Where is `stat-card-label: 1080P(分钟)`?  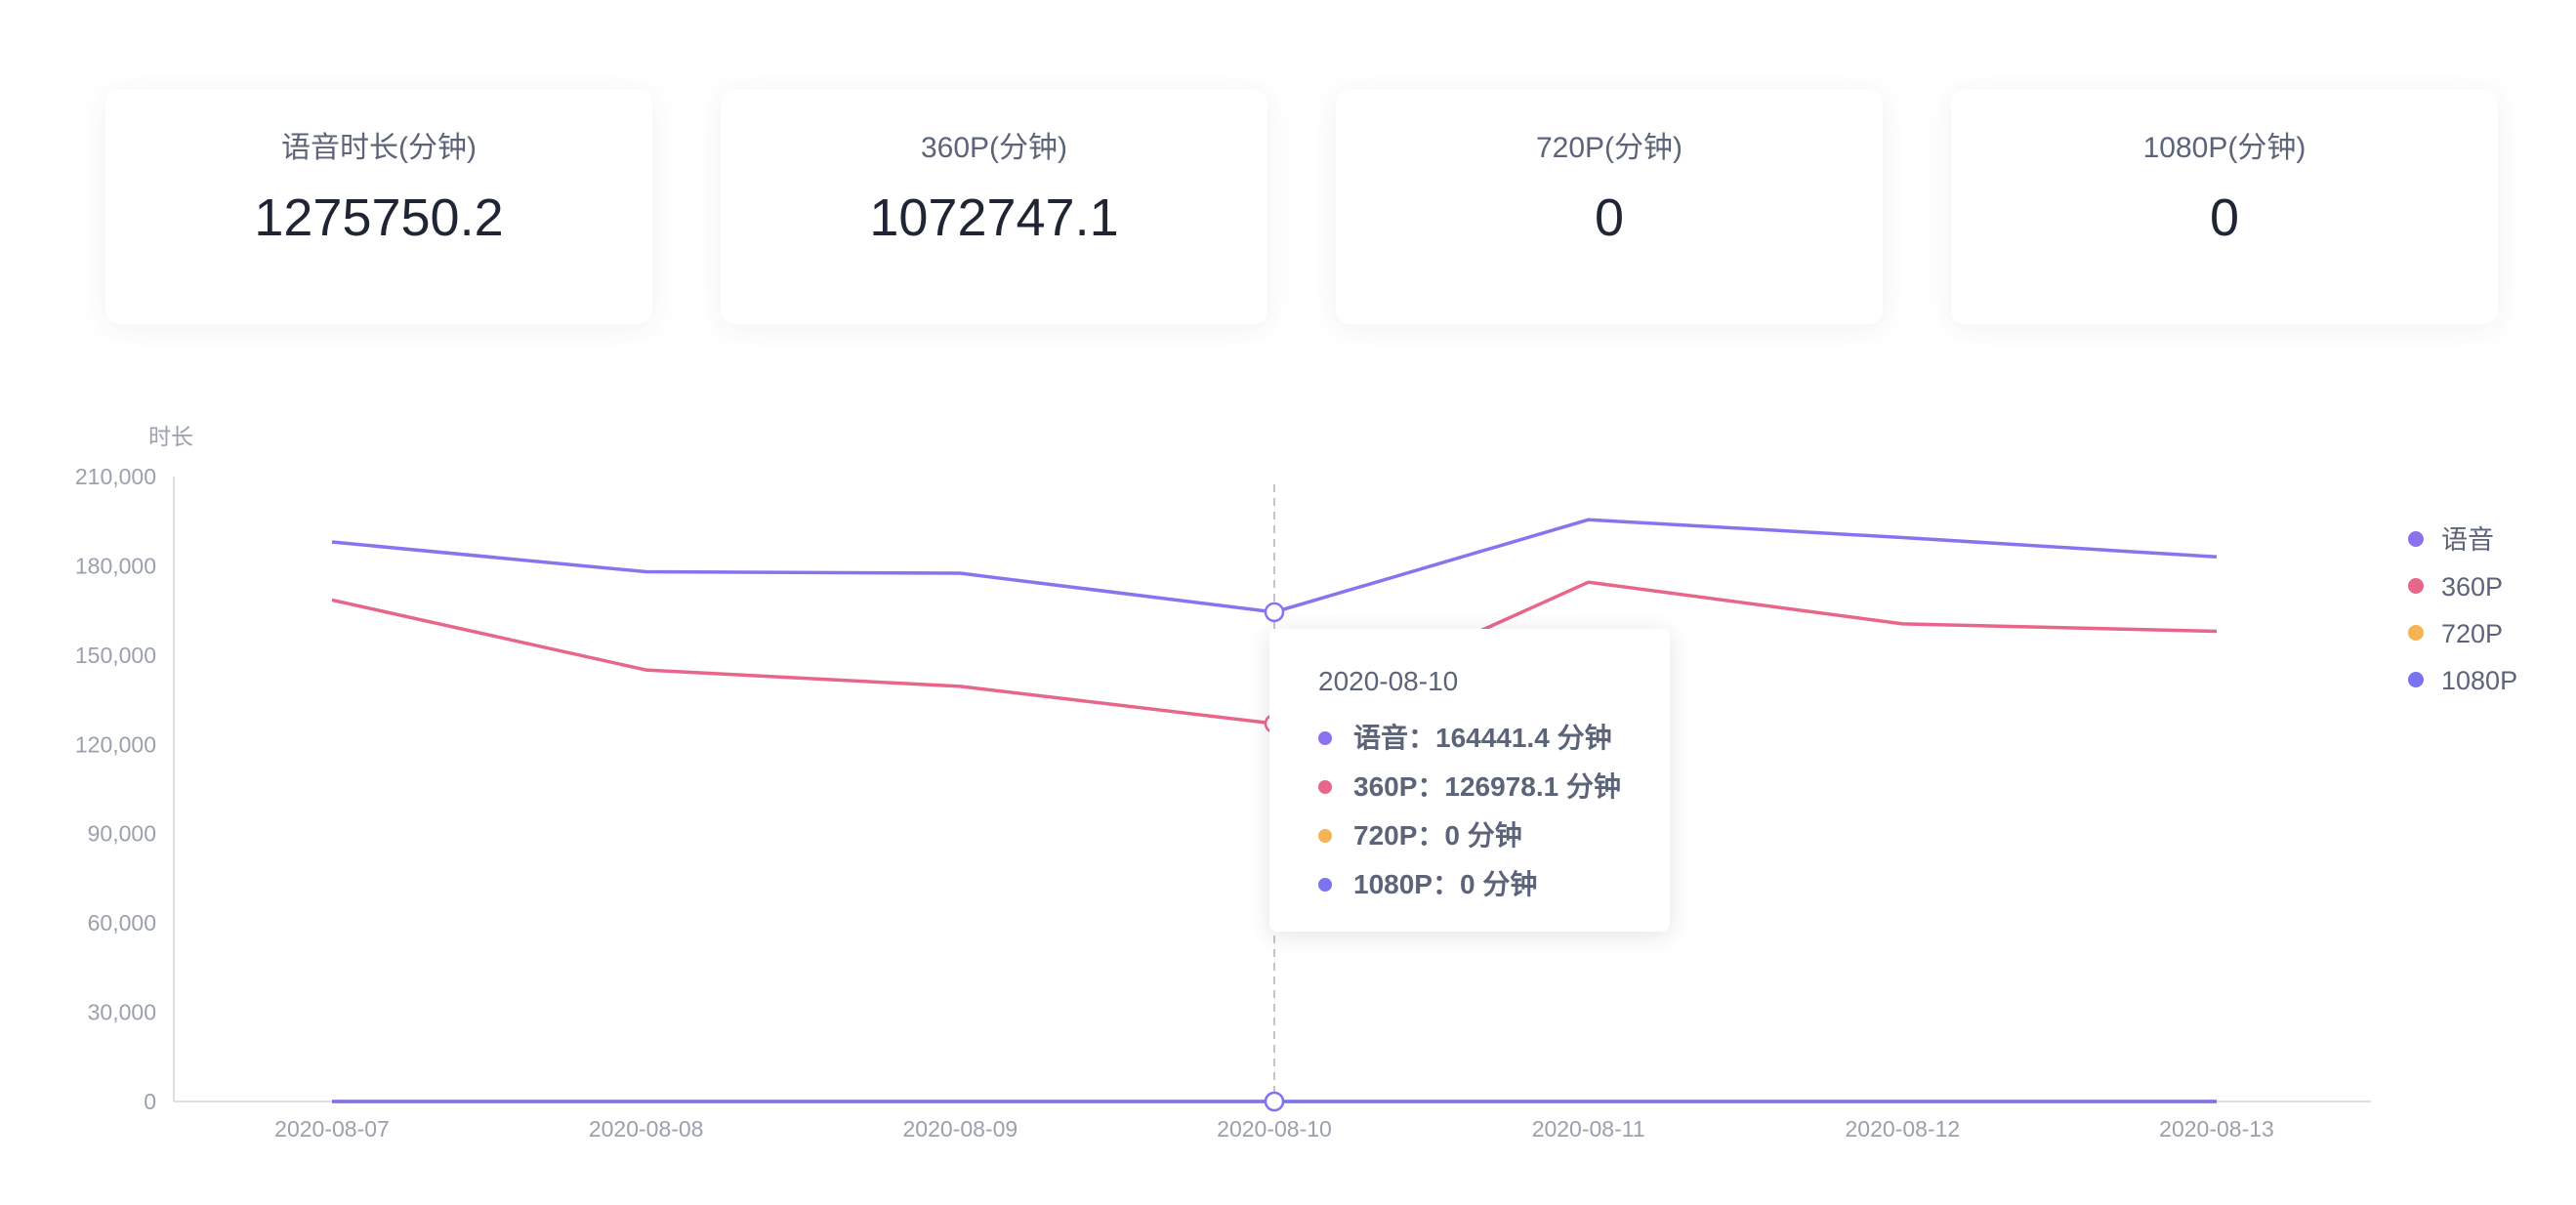
stat-card-label: 1080P(分钟) is located at coordinates (2224, 148).